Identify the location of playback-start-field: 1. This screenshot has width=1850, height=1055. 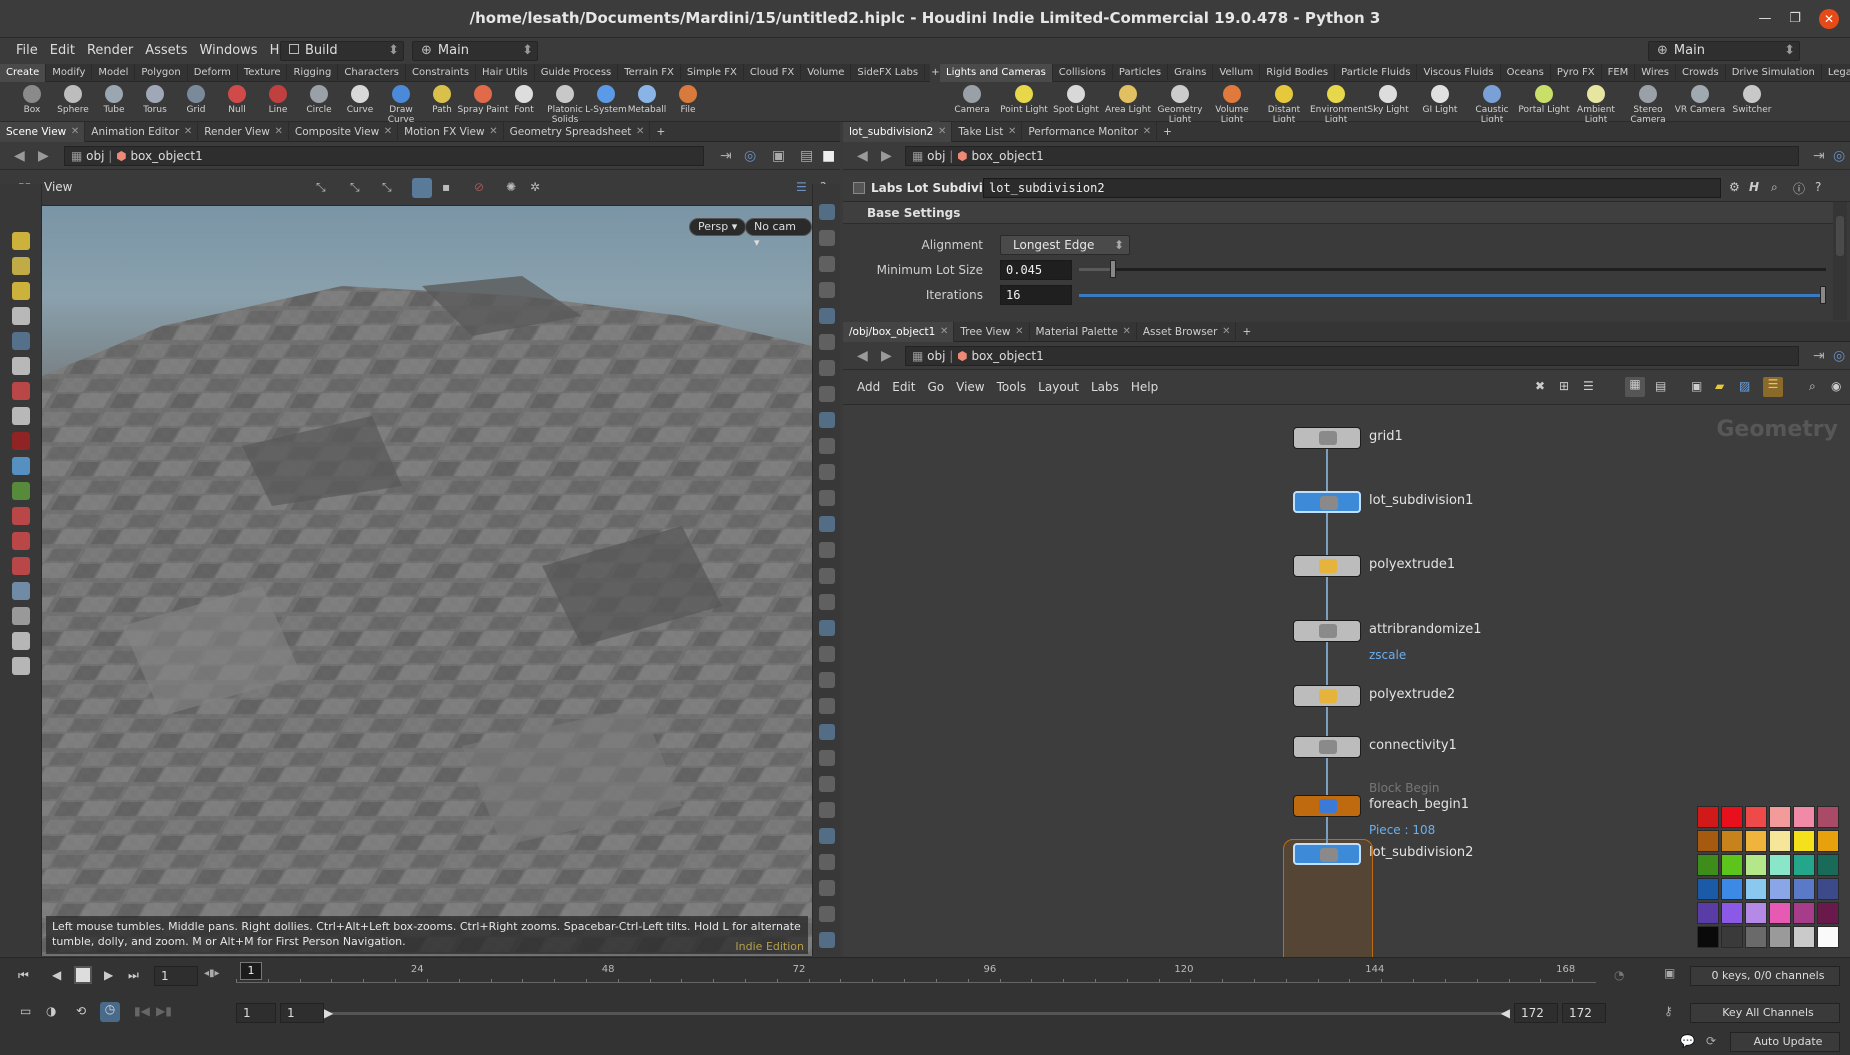
(302, 1013).